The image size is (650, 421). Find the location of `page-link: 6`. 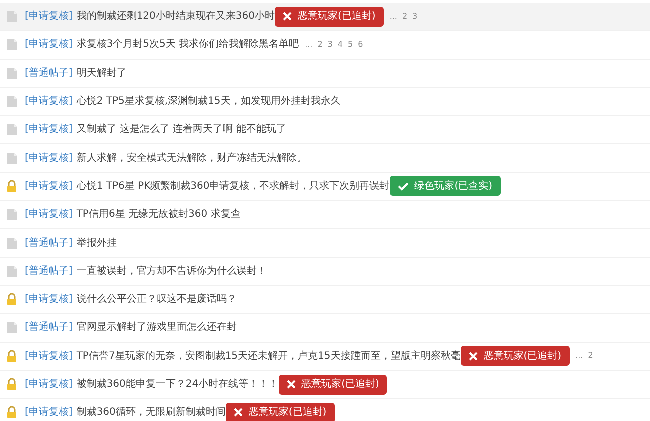

page-link: 6 is located at coordinates (361, 44).